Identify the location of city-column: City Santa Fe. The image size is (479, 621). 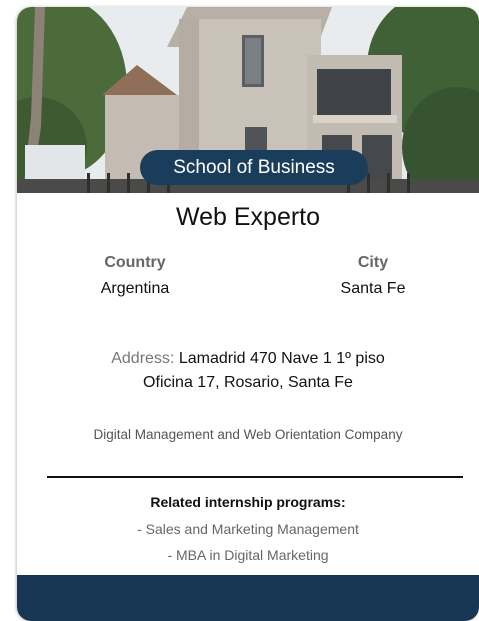
(373, 277).